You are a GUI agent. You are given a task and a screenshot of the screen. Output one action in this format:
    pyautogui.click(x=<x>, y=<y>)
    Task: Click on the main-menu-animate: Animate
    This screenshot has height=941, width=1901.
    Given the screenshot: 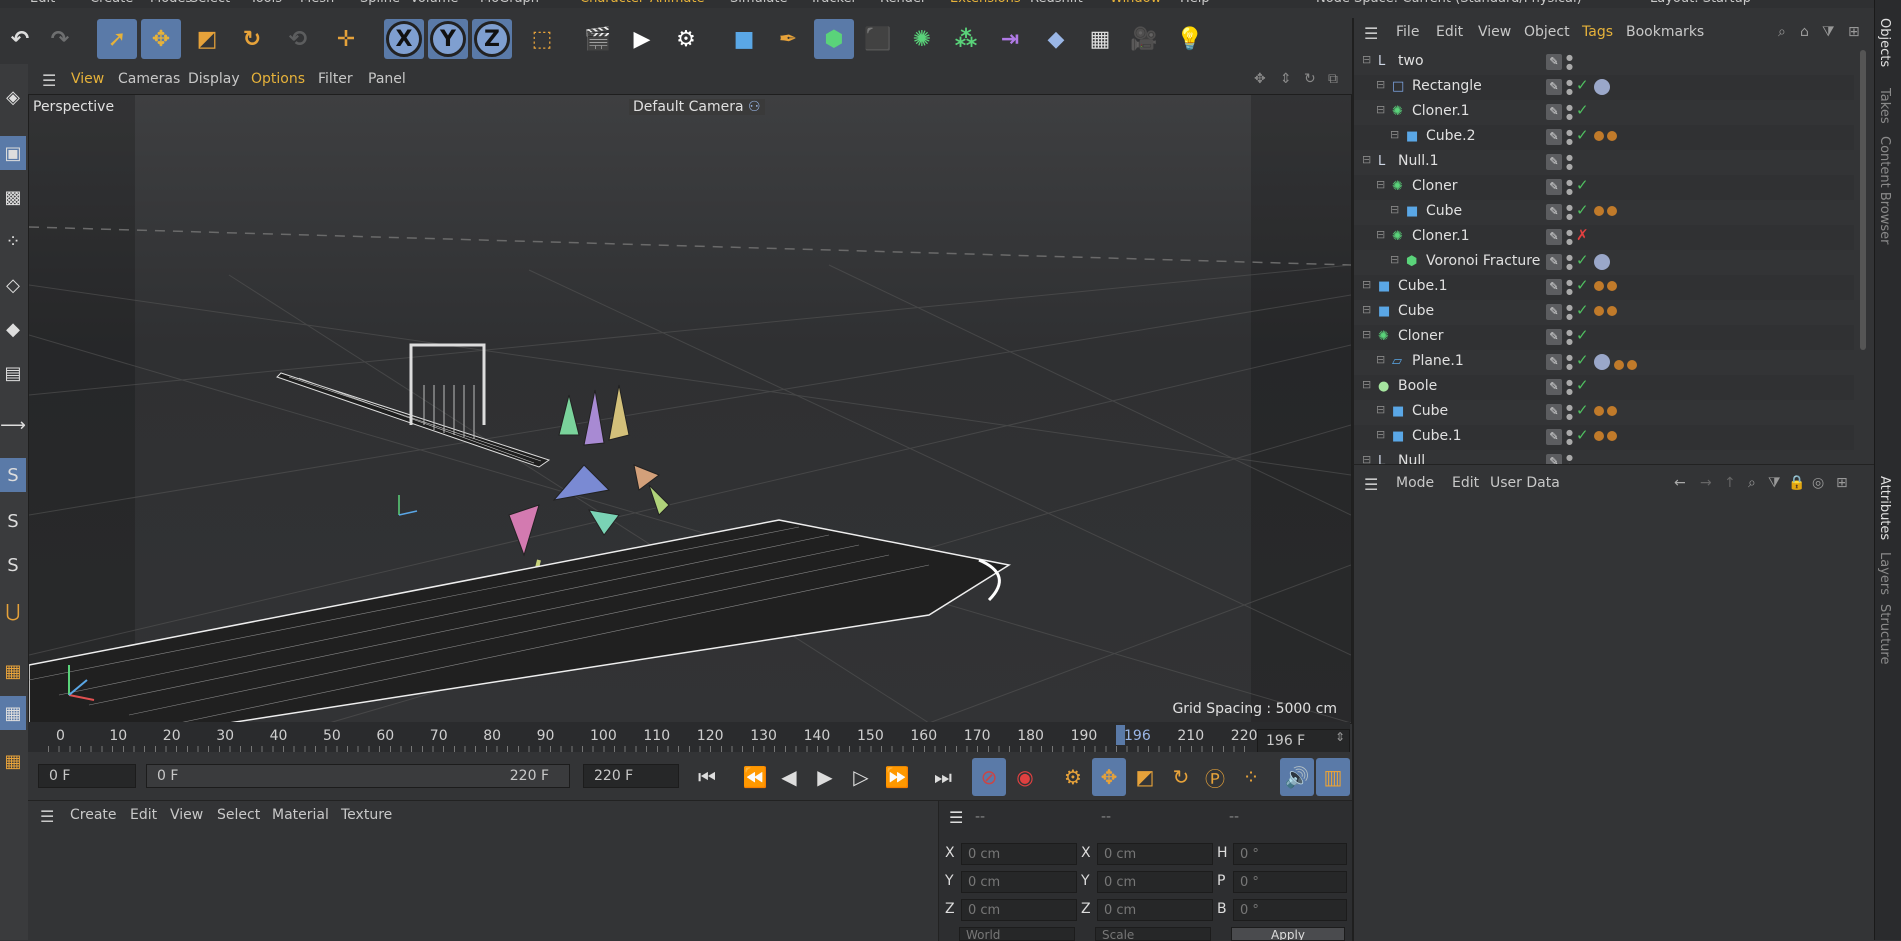 What is the action you would take?
    pyautogui.click(x=677, y=3)
    